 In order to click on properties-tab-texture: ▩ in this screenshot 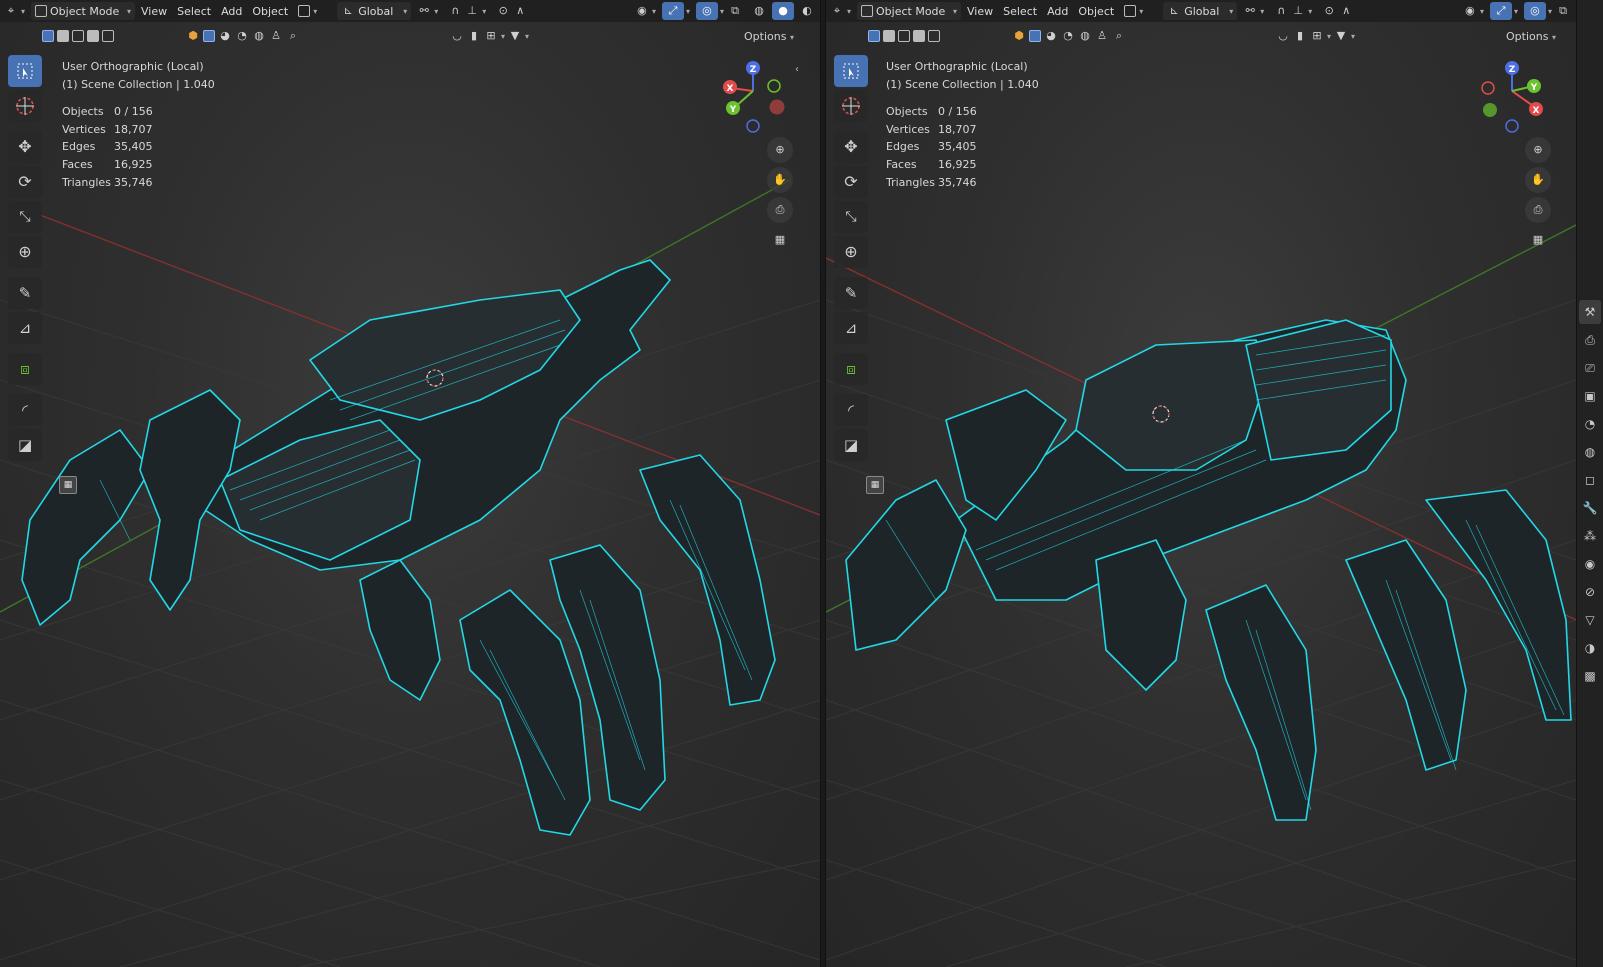, I will do `click(1590, 676)`.